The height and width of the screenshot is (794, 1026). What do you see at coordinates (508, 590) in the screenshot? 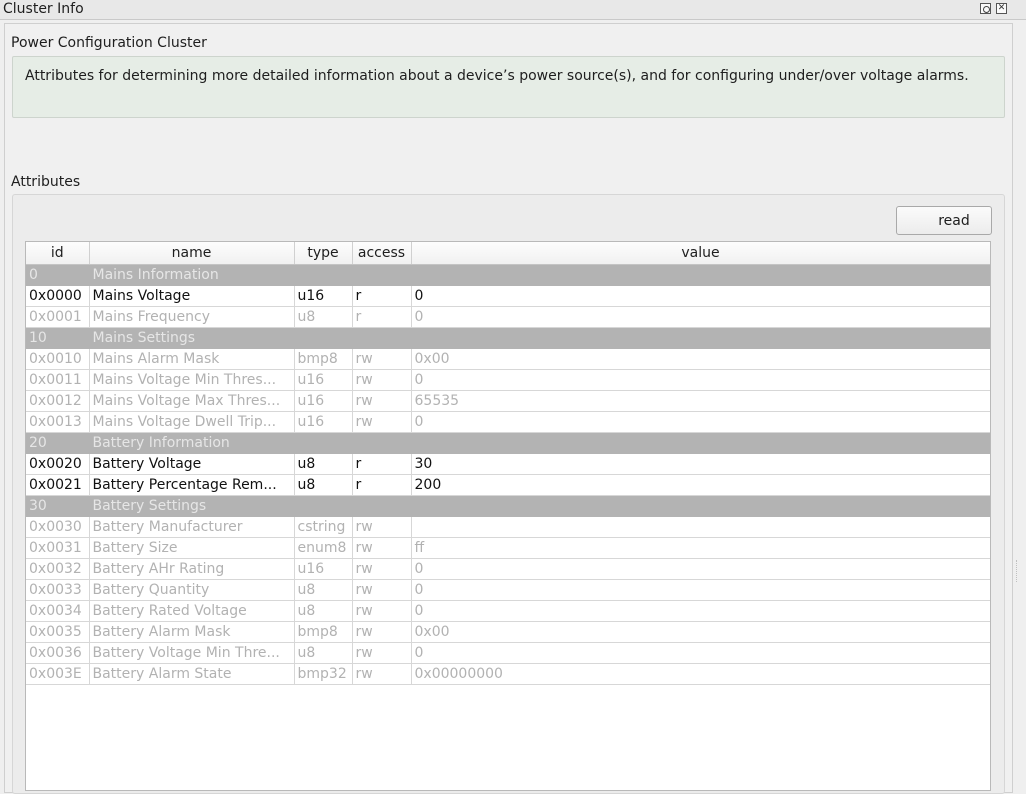
I see `table-row: 0x0033 Battery Quantity u8 rw 0` at bounding box center [508, 590].